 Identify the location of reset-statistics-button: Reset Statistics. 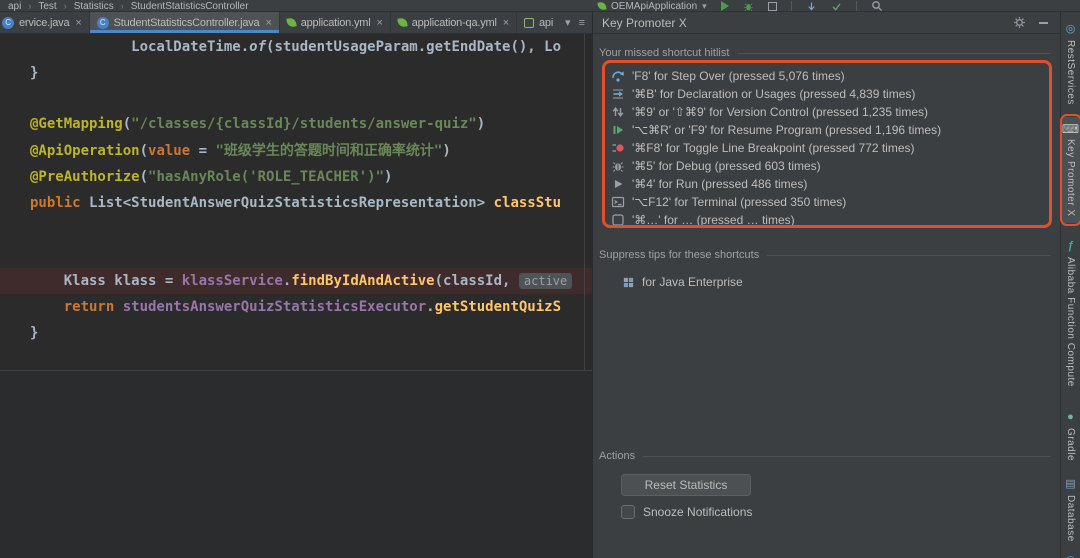
(686, 485).